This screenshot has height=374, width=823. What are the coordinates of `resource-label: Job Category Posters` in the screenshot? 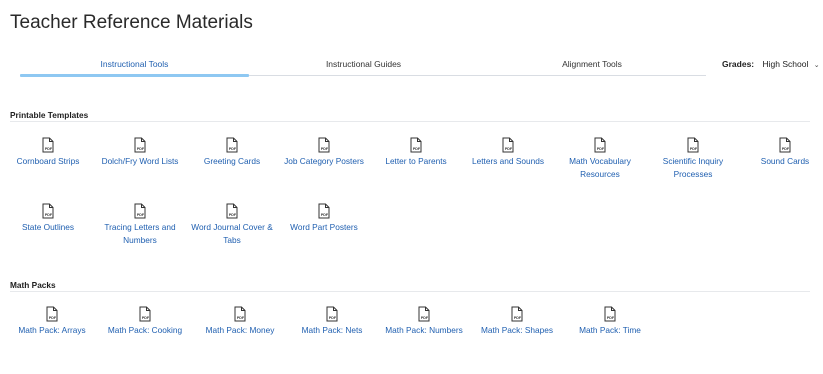 It's located at (324, 161).